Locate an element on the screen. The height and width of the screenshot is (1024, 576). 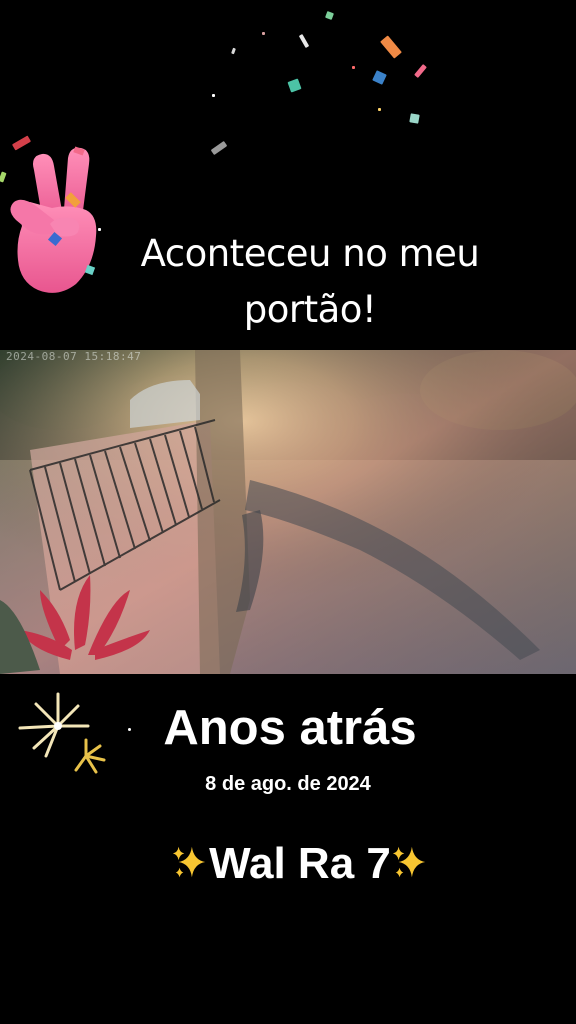
firework-icon is located at coordinates (62, 733).